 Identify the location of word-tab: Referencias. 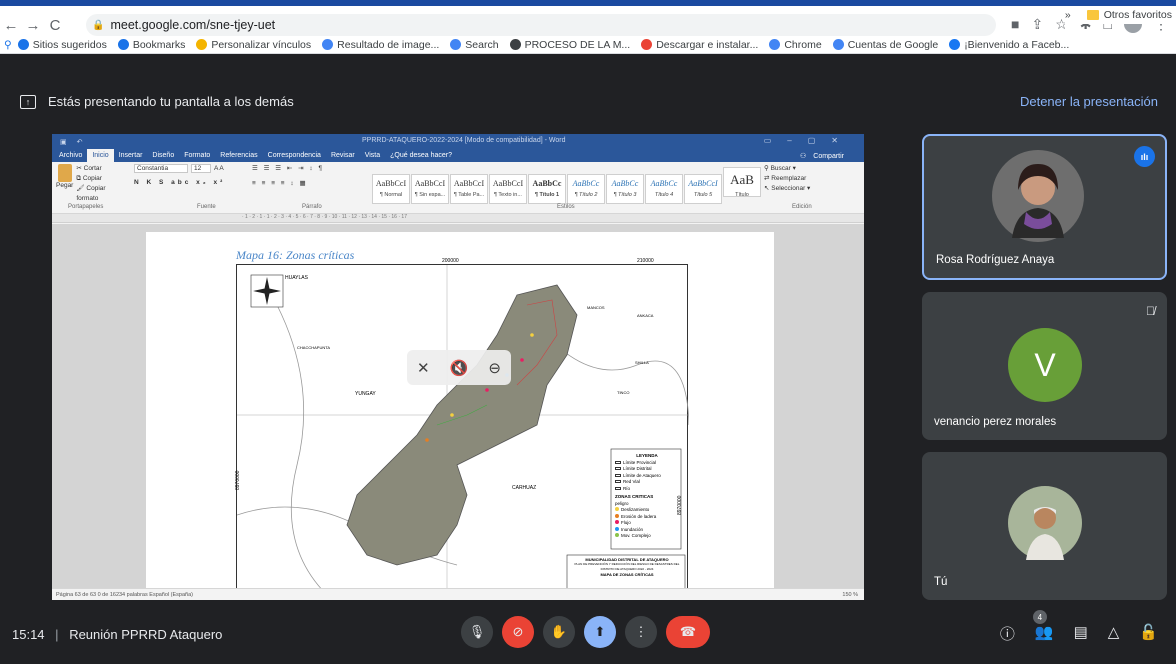
(238, 155).